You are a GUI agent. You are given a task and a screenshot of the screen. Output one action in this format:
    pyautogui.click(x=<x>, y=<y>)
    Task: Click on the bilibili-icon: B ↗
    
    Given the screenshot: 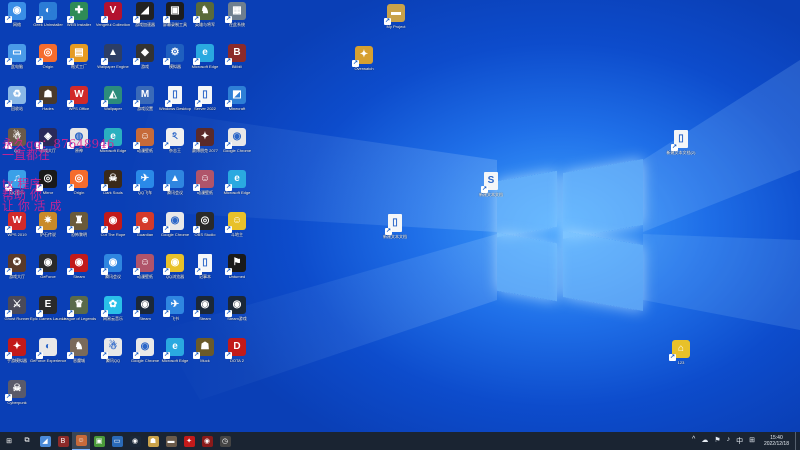 What is the action you would take?
    pyautogui.click(x=235, y=54)
    